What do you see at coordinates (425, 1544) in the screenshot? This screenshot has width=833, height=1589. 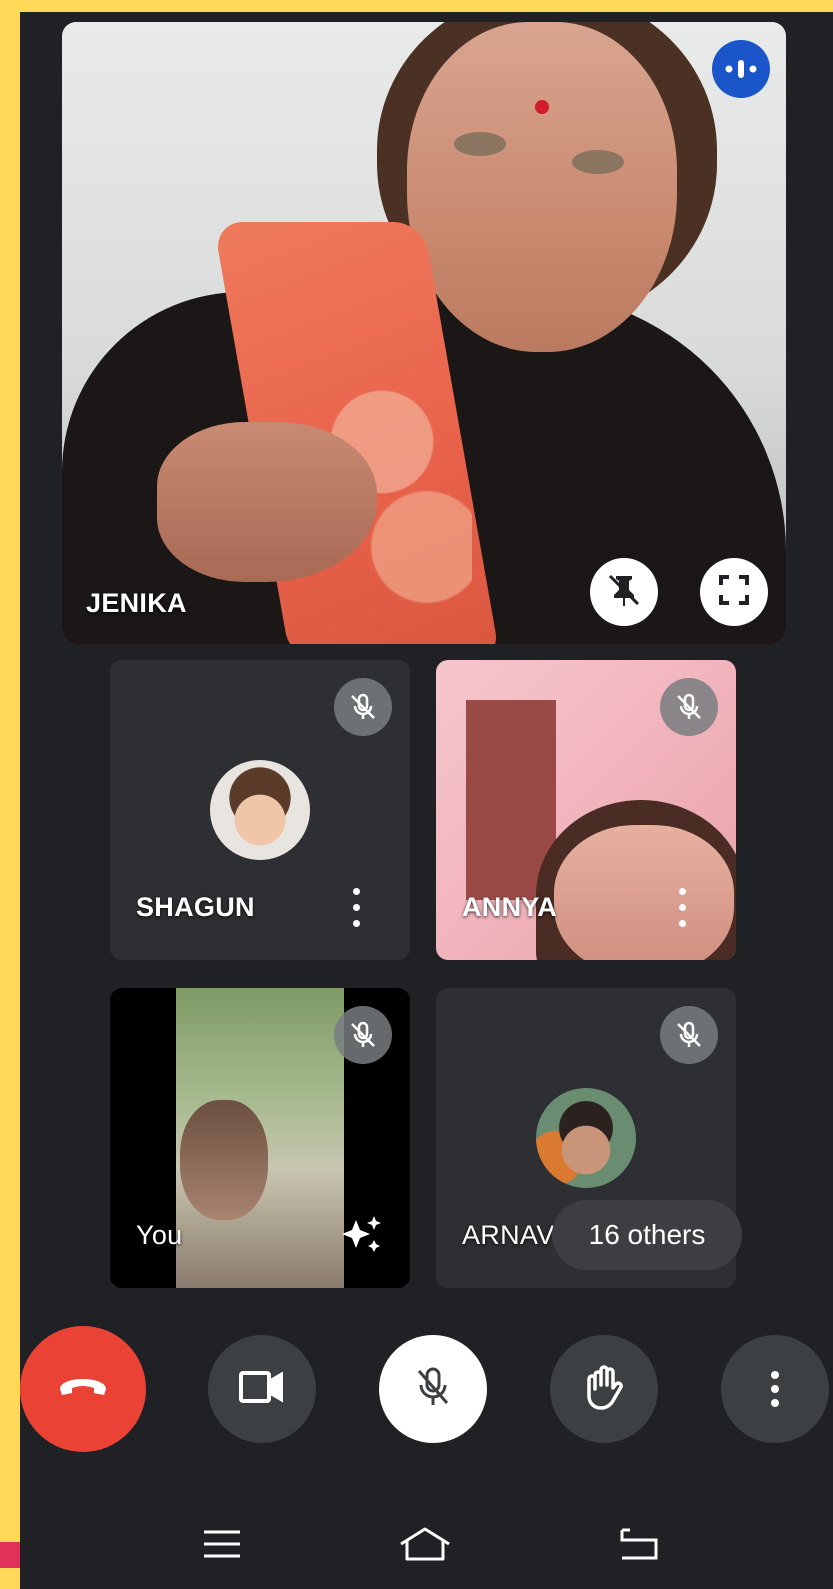 I see `home-icon` at bounding box center [425, 1544].